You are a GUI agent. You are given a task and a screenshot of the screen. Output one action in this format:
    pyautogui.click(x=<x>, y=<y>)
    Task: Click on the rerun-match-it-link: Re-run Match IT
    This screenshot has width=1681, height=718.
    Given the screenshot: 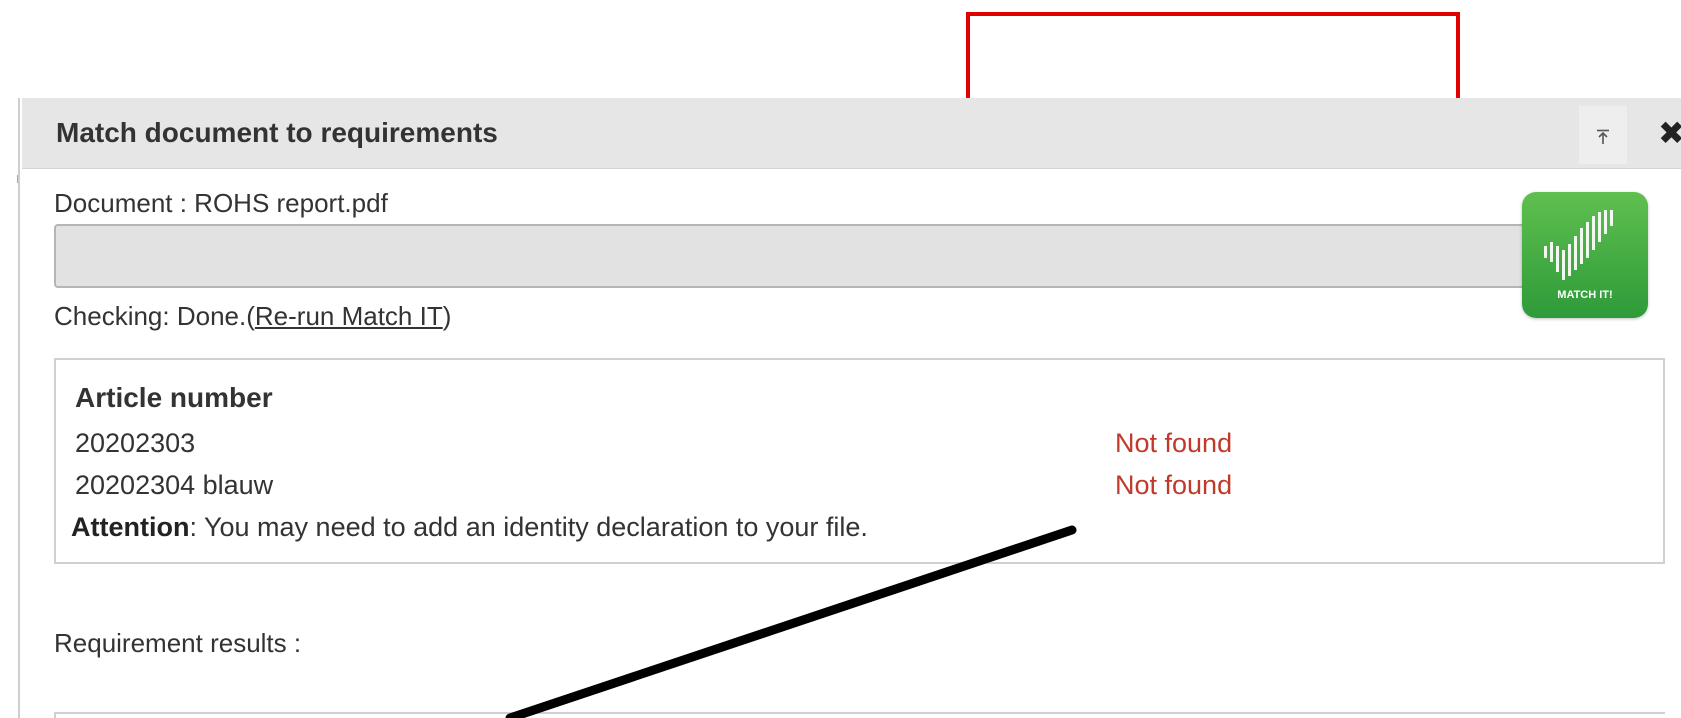 What is the action you would take?
    pyautogui.click(x=349, y=316)
    